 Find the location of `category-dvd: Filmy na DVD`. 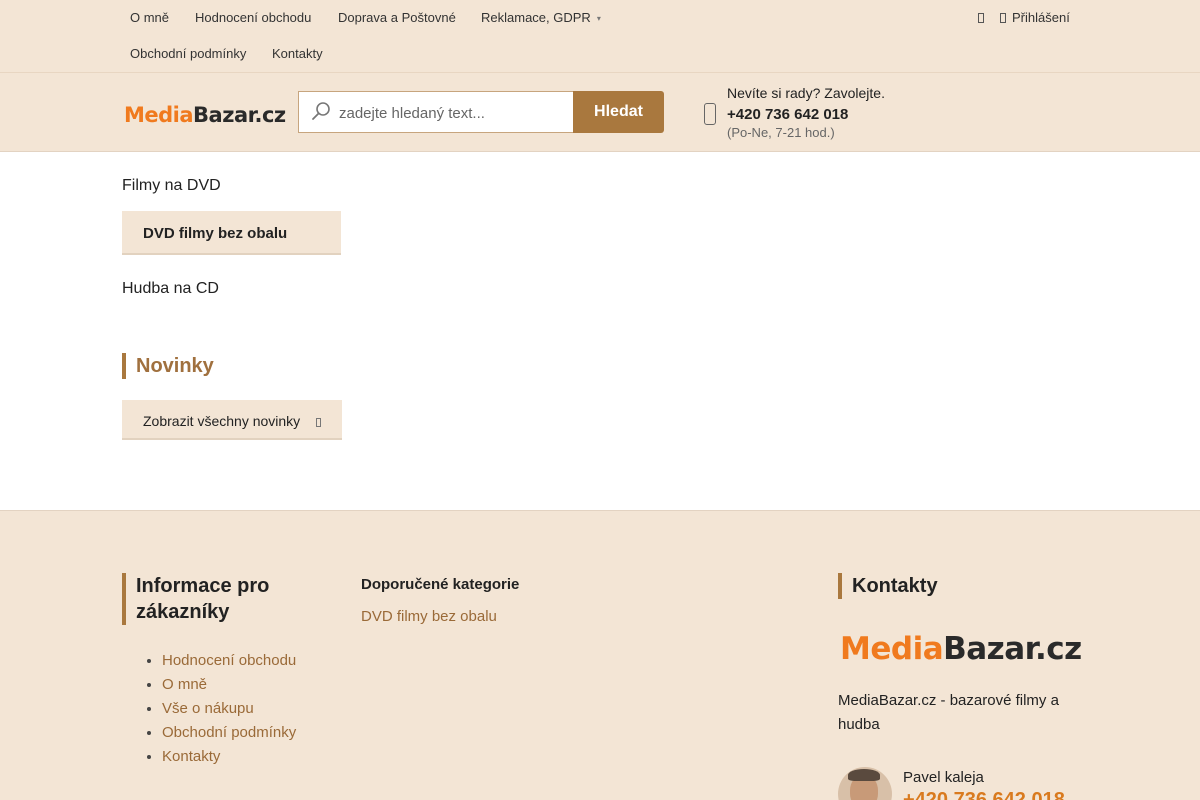

category-dvd: Filmy na DVD is located at coordinates (171, 186).